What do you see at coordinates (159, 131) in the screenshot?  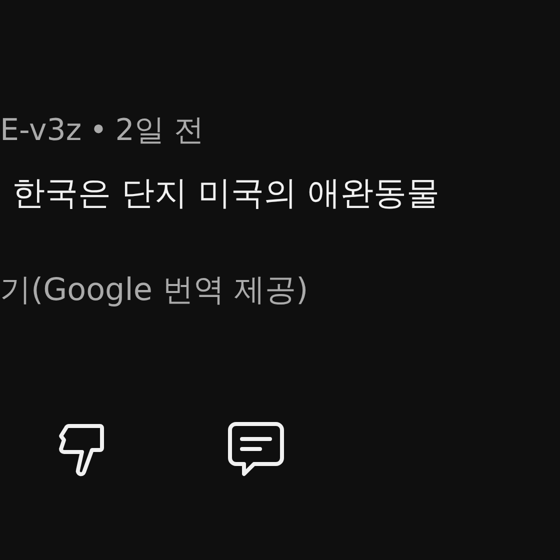 I see `comment-time: 2일 전` at bounding box center [159, 131].